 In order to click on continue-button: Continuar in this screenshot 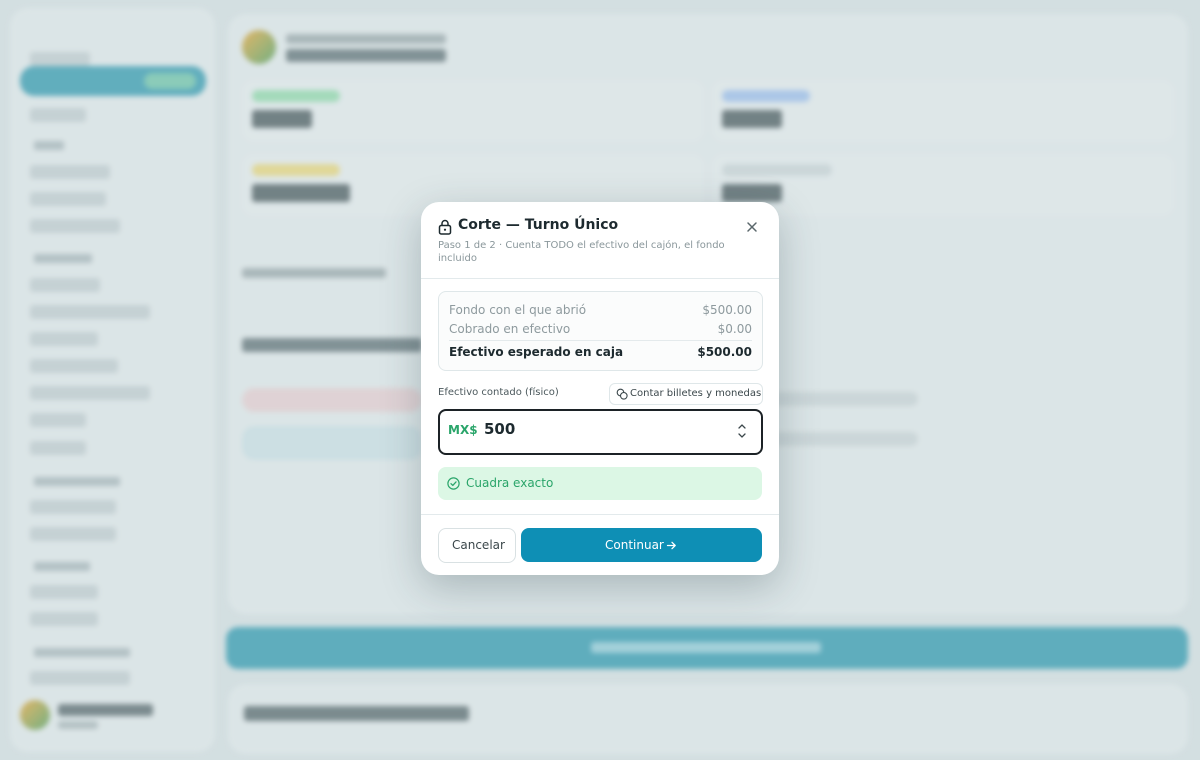, I will do `click(641, 545)`.